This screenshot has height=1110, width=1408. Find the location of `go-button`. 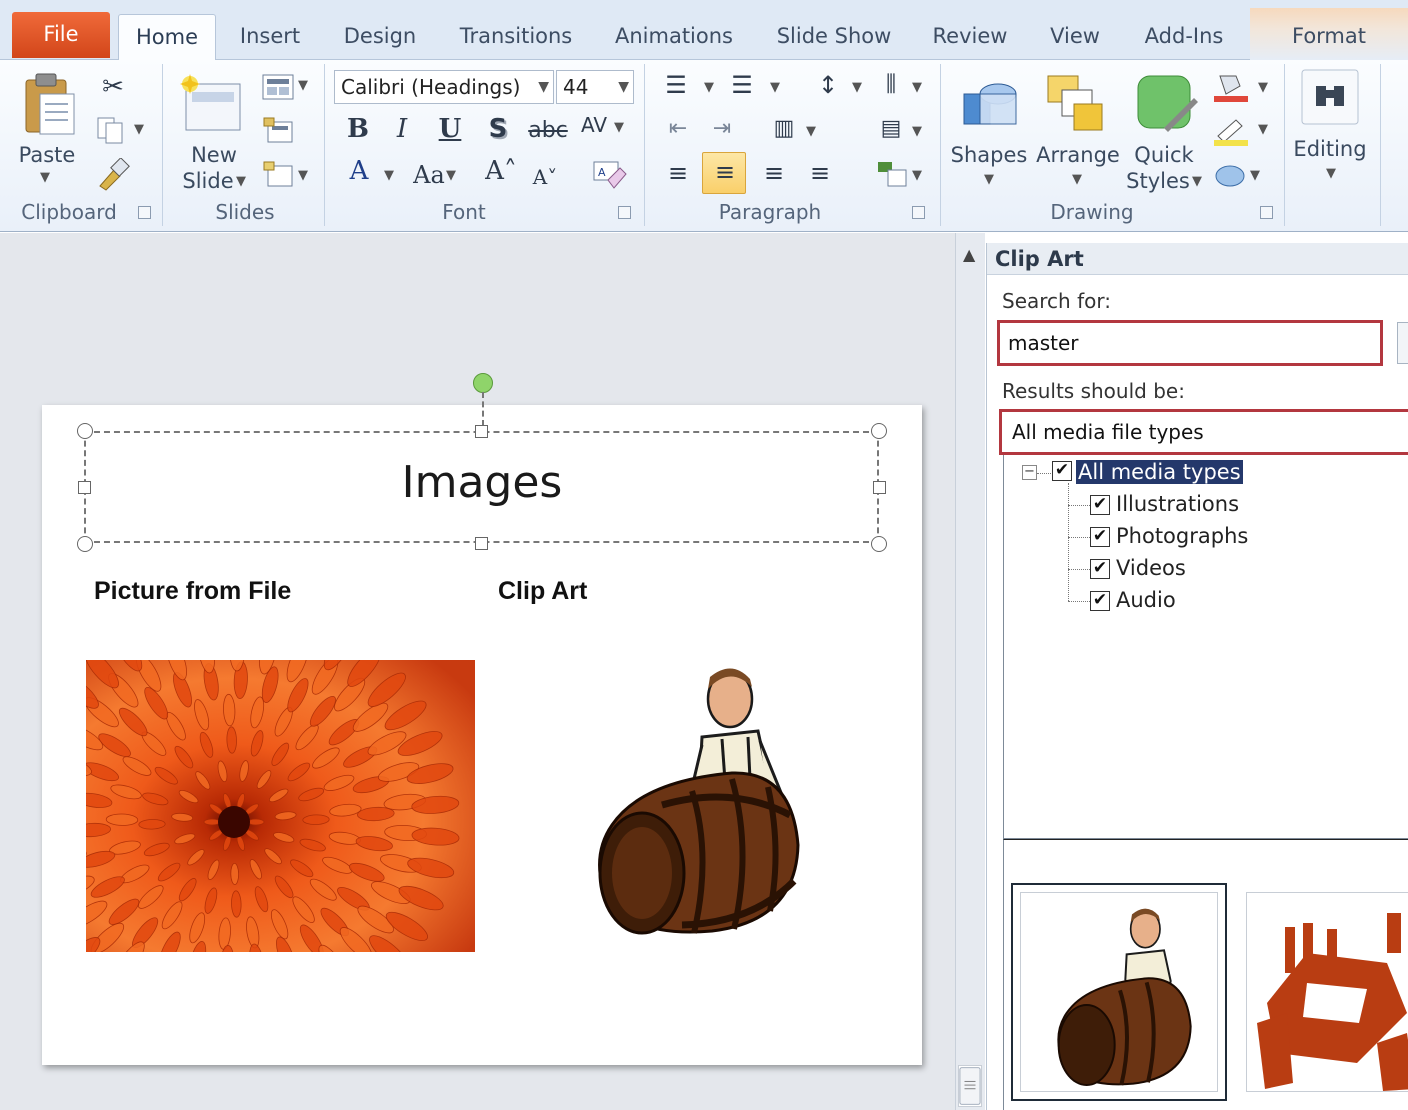

go-button is located at coordinates (1402, 343).